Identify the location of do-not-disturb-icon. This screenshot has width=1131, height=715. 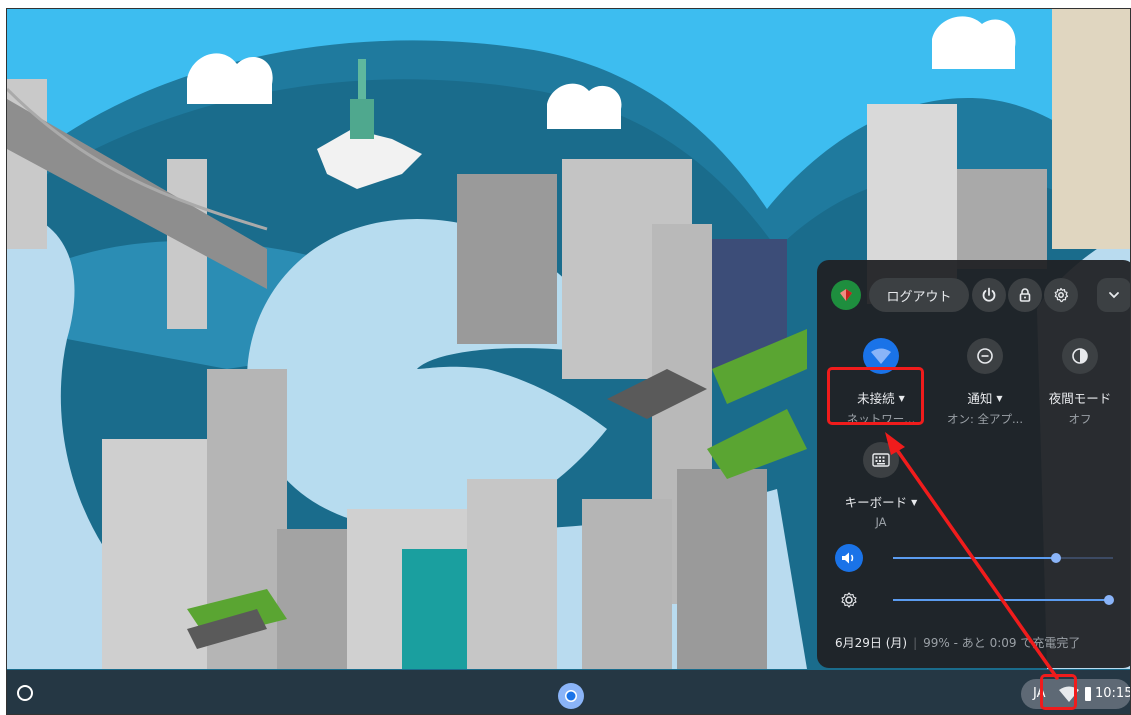
(985, 356).